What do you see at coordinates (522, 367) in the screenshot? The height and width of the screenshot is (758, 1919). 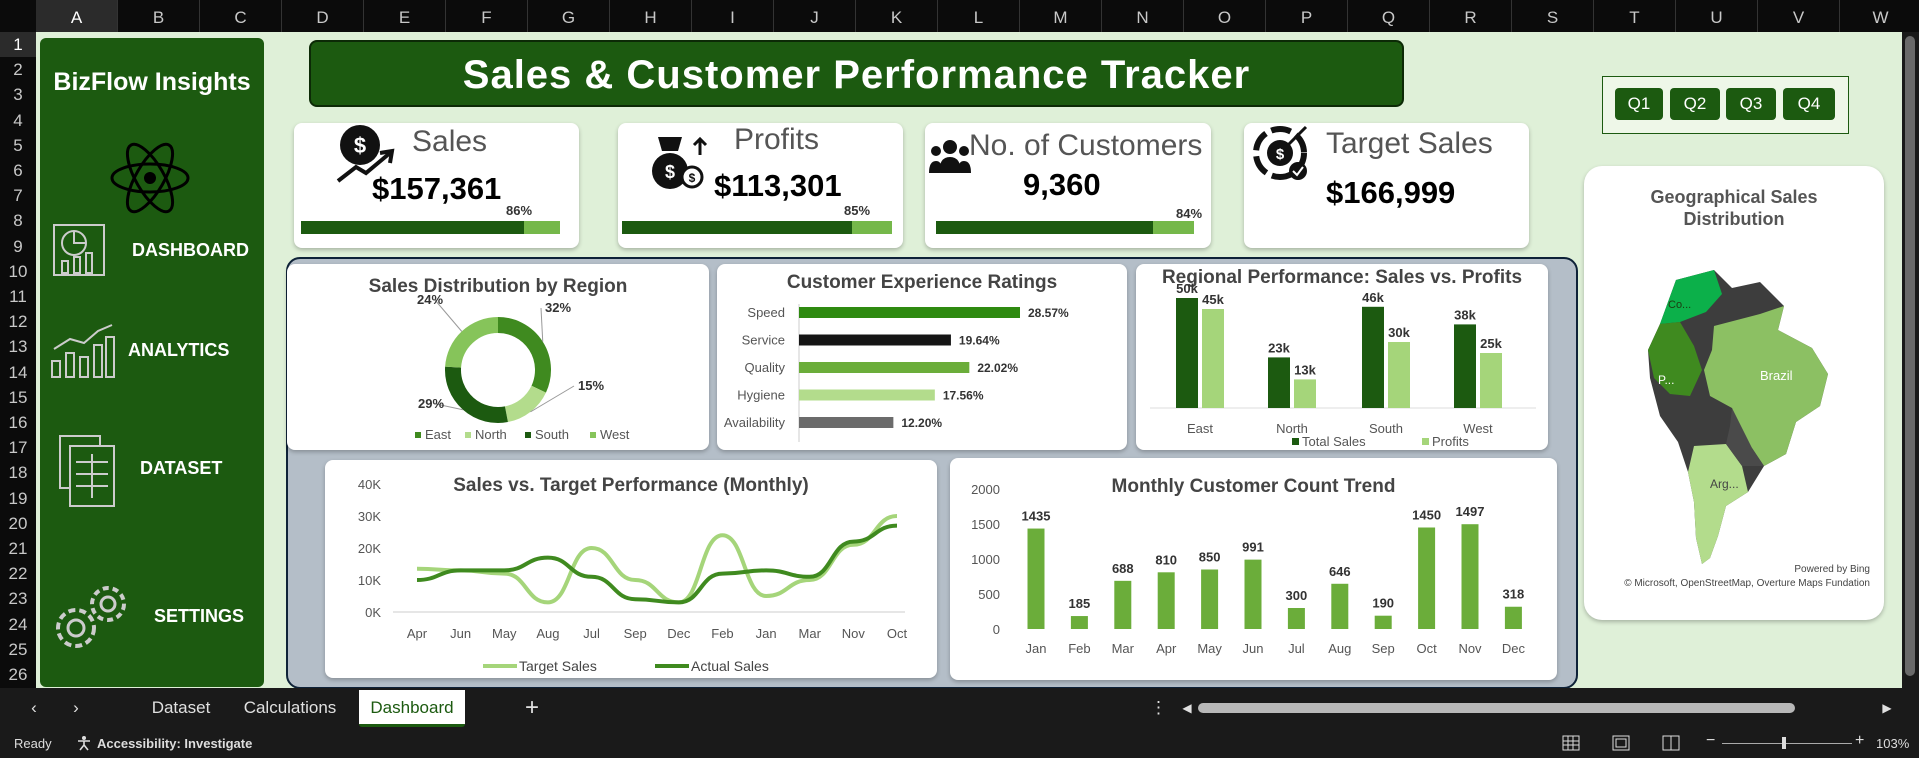 I see `donut-chart: 32% 15% 29% 24% East North South West` at bounding box center [522, 367].